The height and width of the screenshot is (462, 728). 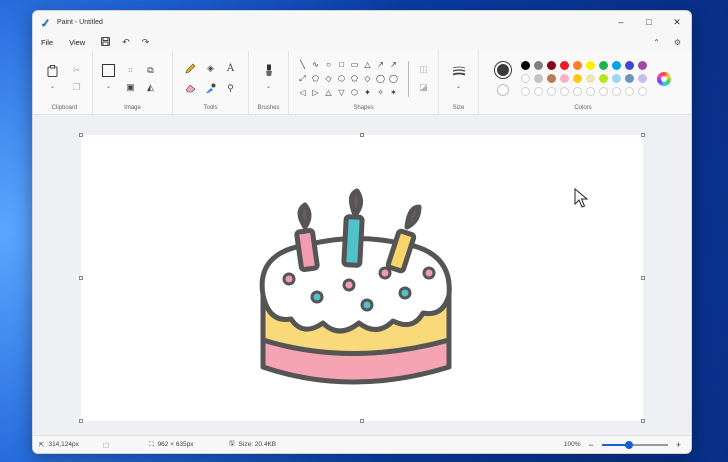 I want to click on resize-handle-bl, so click(x=81, y=421).